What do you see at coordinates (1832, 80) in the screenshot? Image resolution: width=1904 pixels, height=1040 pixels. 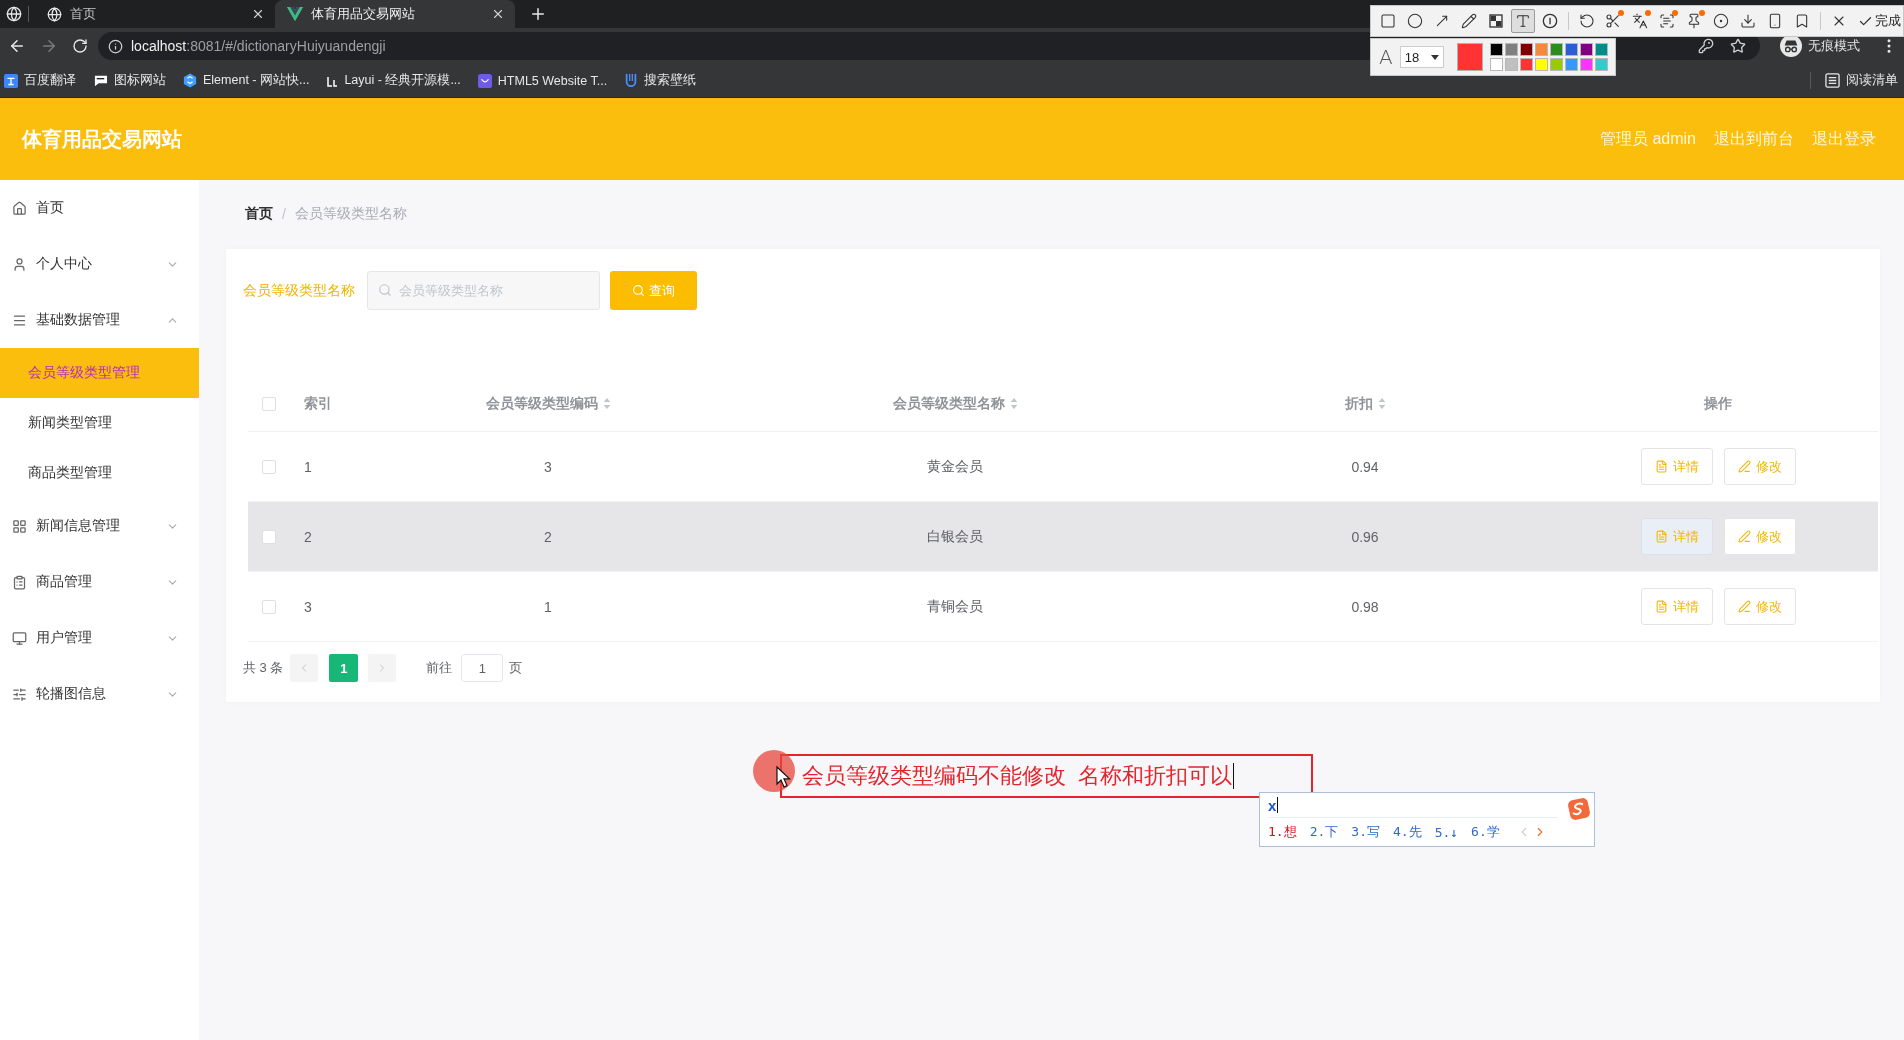 I see `reading-list-icon` at bounding box center [1832, 80].